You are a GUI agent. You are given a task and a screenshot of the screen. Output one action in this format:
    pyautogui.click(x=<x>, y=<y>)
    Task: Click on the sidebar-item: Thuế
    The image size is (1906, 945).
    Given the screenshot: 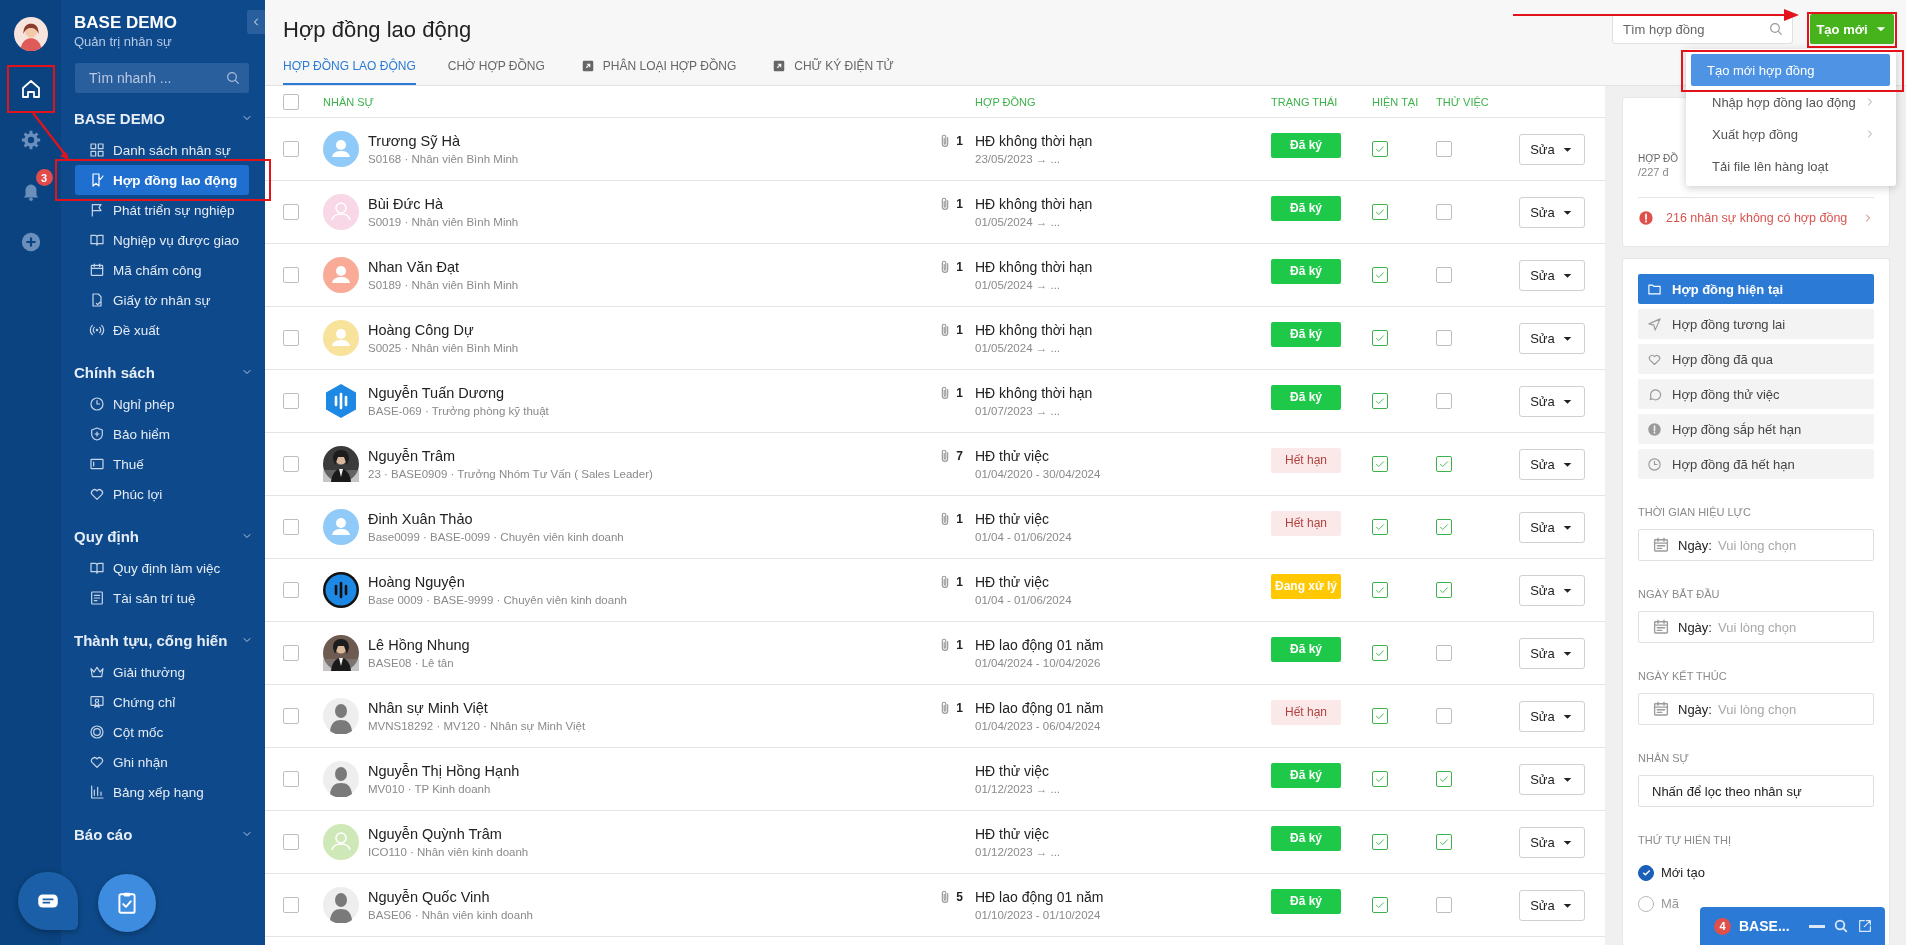 What is the action you would take?
    pyautogui.click(x=162, y=464)
    